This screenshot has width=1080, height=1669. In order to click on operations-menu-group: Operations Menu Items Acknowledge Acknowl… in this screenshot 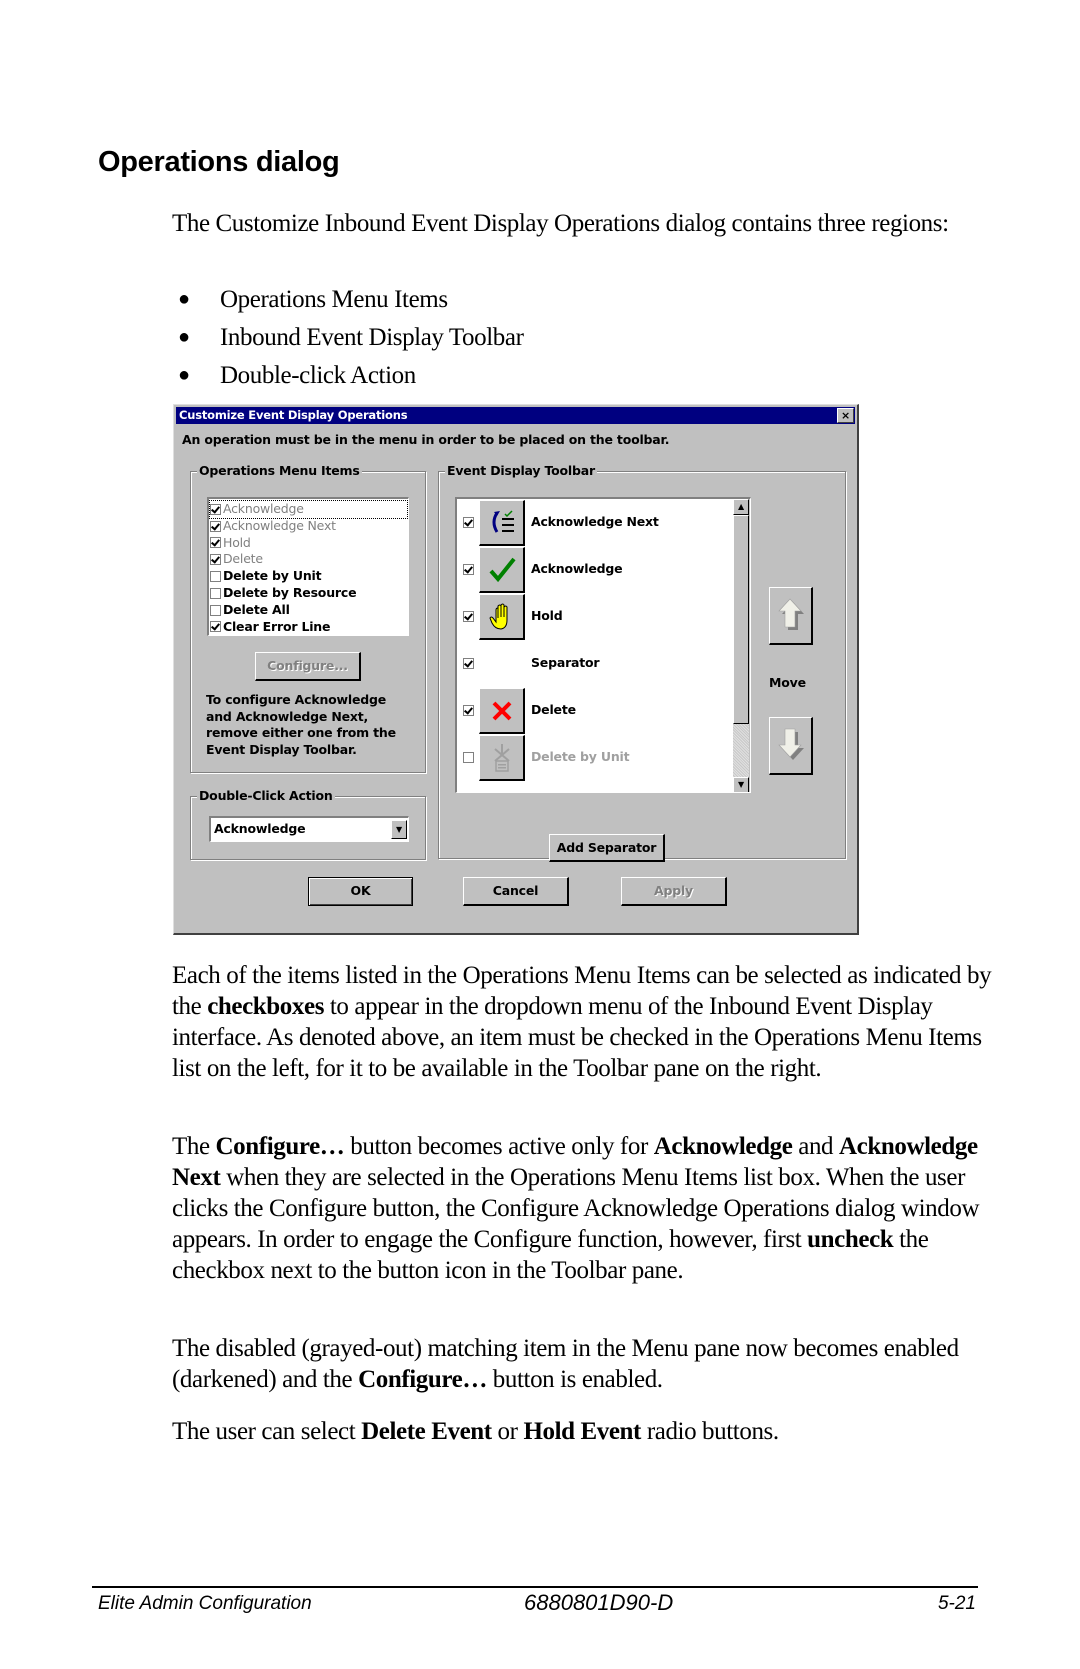, I will do `click(308, 618)`.